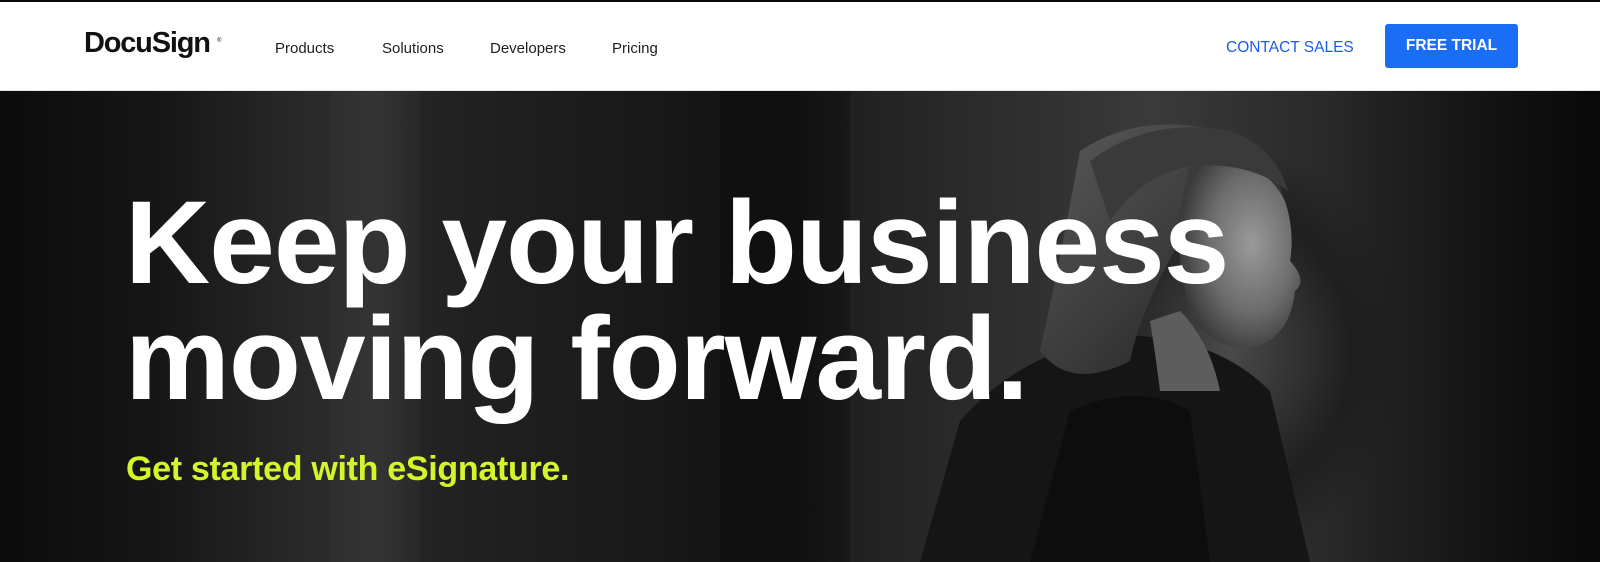  I want to click on contact-sales-link: CONTACT SALES, so click(1290, 48).